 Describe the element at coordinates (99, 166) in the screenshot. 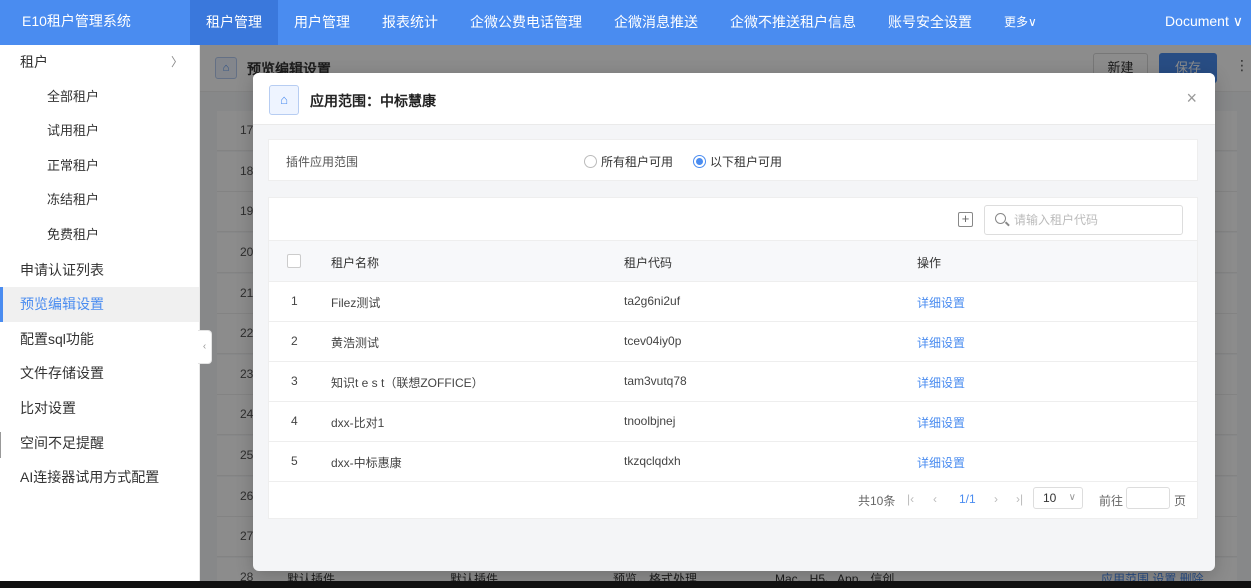

I see `sidebar-item-normal-tenants: 正常租户` at that location.